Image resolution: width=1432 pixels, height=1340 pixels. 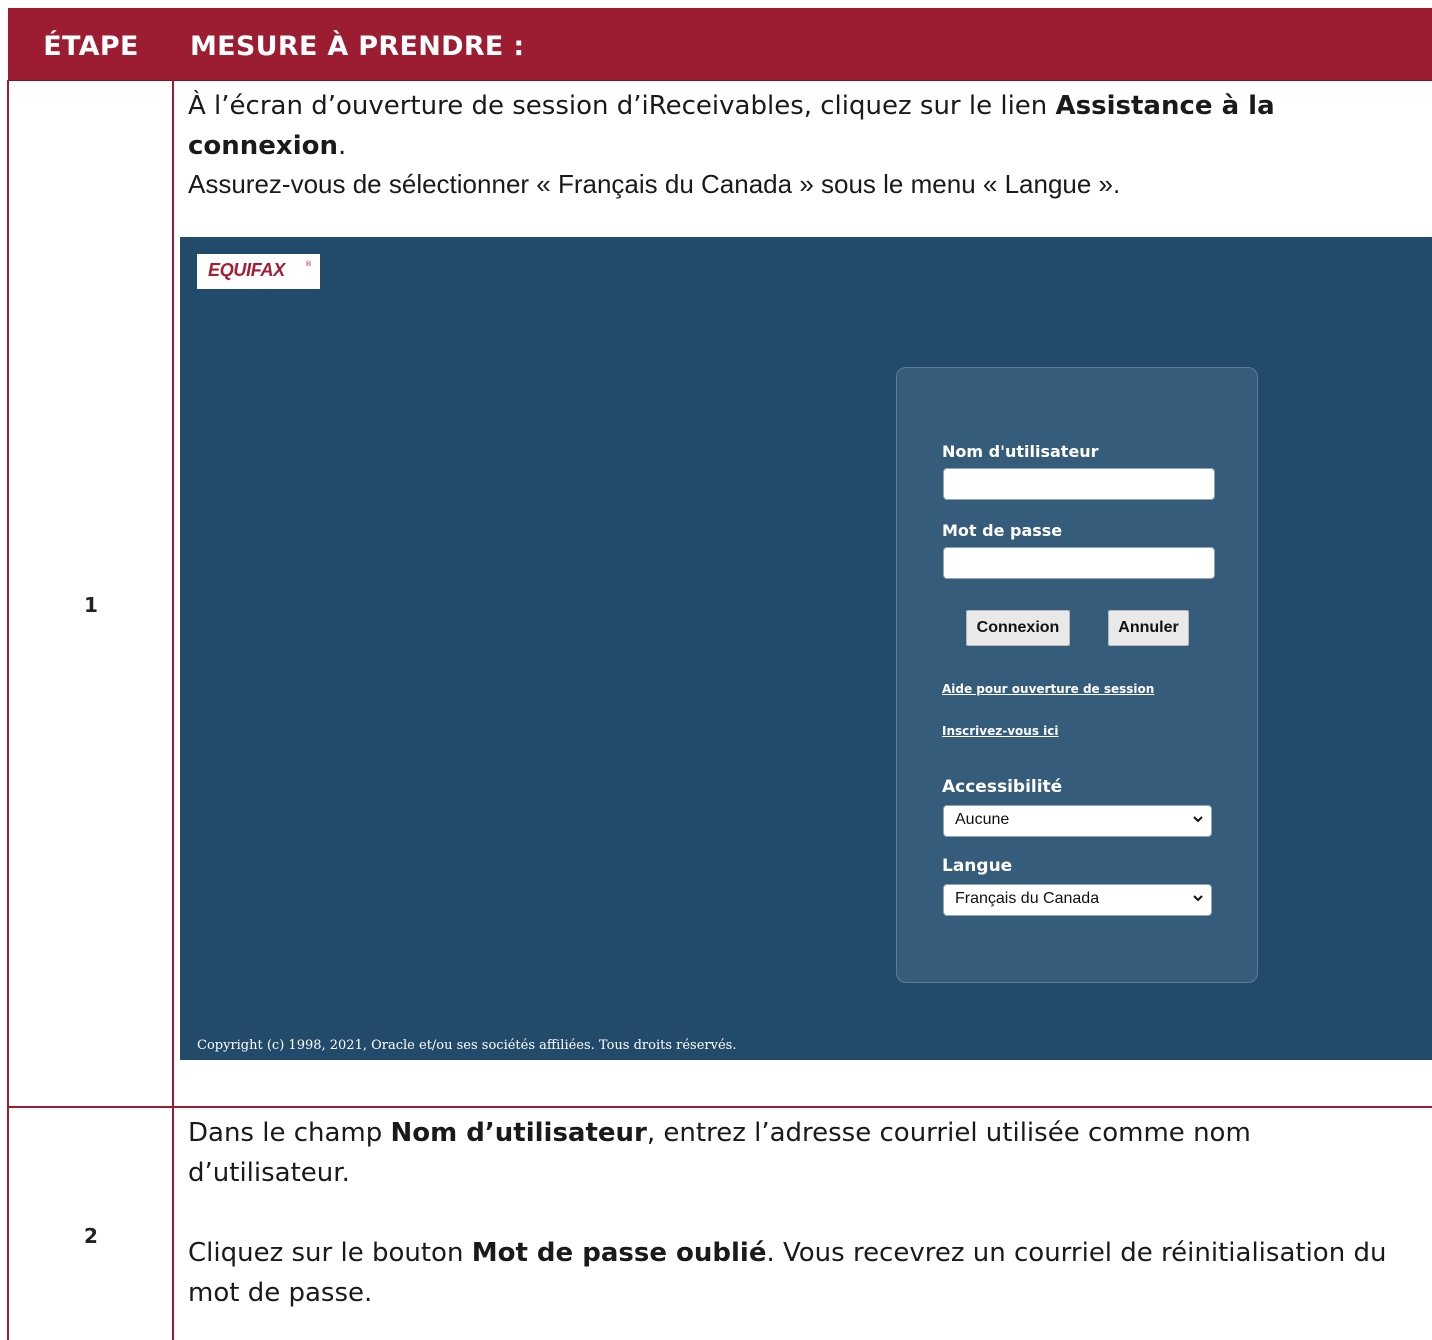 I want to click on accessibility-select: Aucune, so click(x=1077, y=821).